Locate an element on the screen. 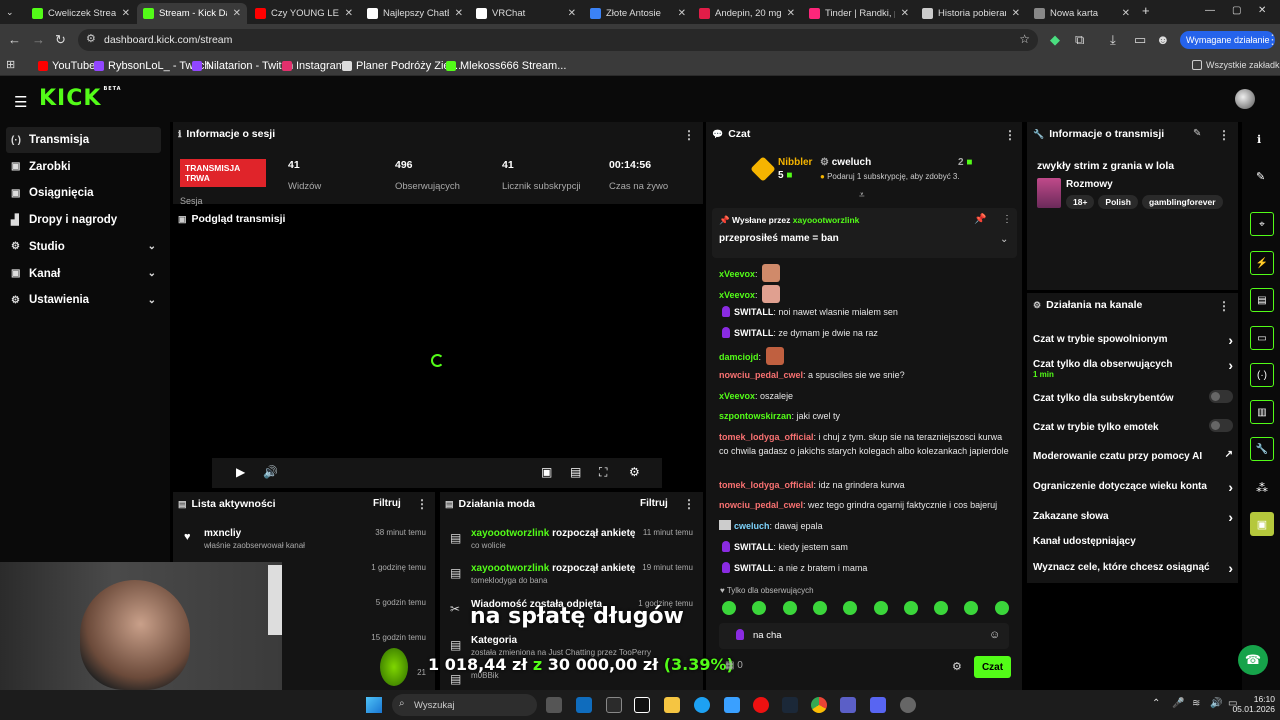 This screenshot has height=720, width=1280. clock: 16:10 05.01.2026 is located at coordinates (1253, 704).